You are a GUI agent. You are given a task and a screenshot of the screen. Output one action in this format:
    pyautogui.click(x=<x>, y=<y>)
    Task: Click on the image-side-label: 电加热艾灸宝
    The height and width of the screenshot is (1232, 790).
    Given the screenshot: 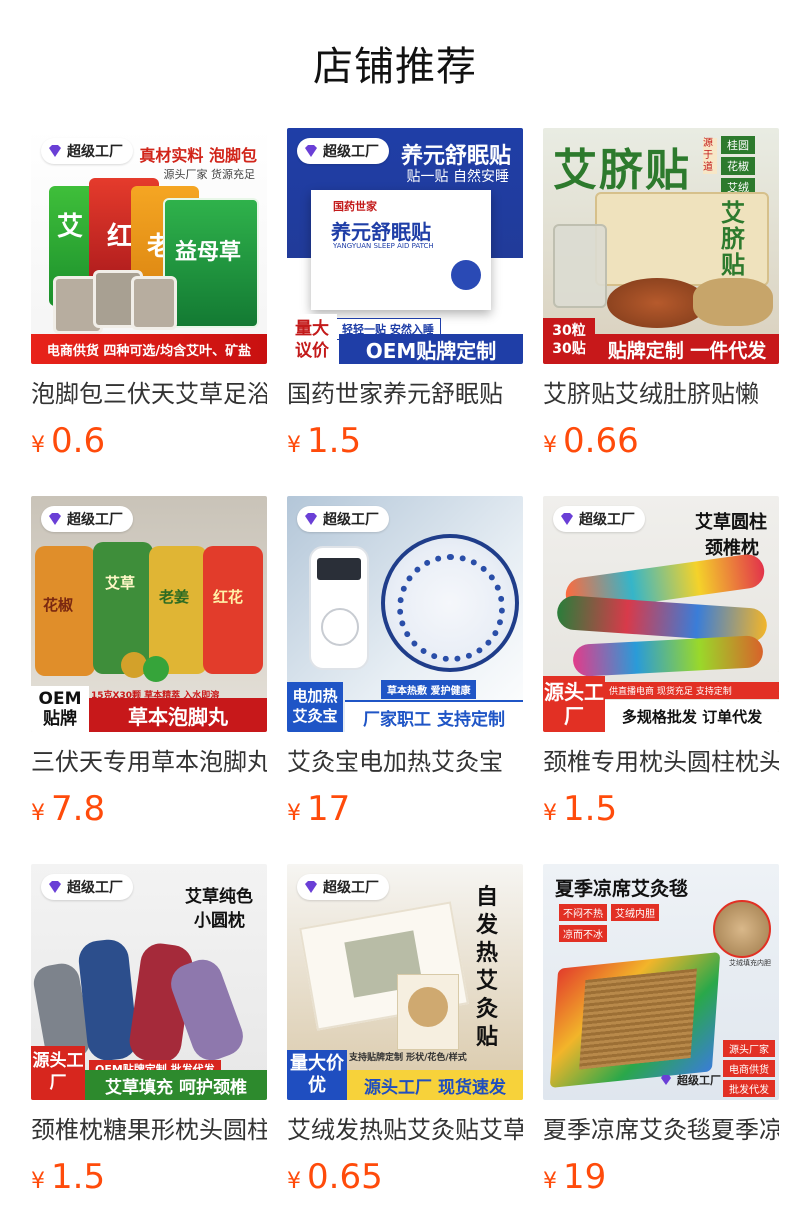 What is the action you would take?
    pyautogui.click(x=315, y=707)
    